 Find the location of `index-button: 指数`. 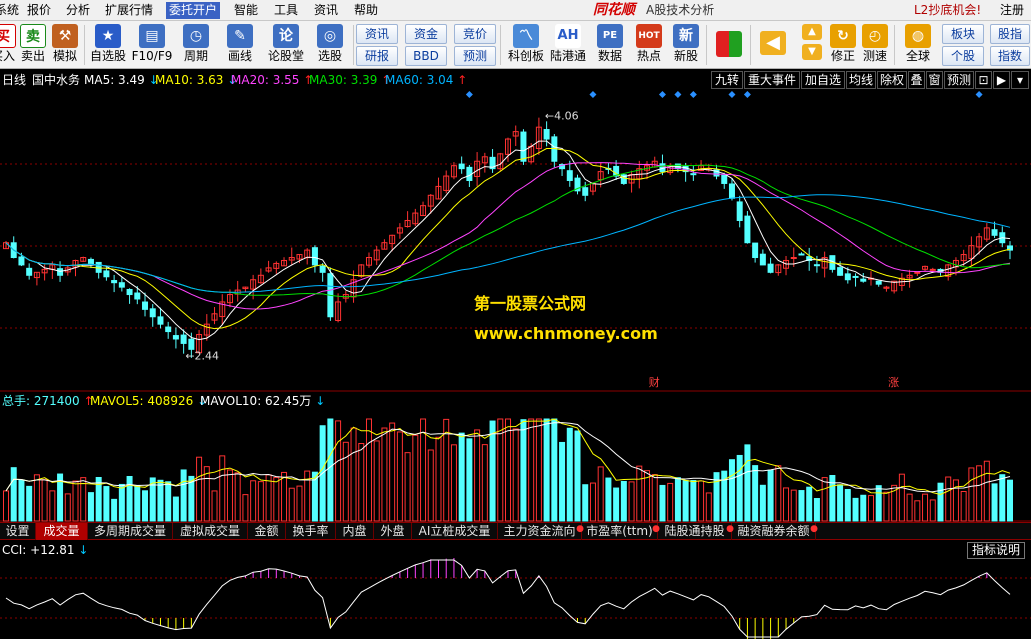

index-button: 指数 is located at coordinates (1010, 56).